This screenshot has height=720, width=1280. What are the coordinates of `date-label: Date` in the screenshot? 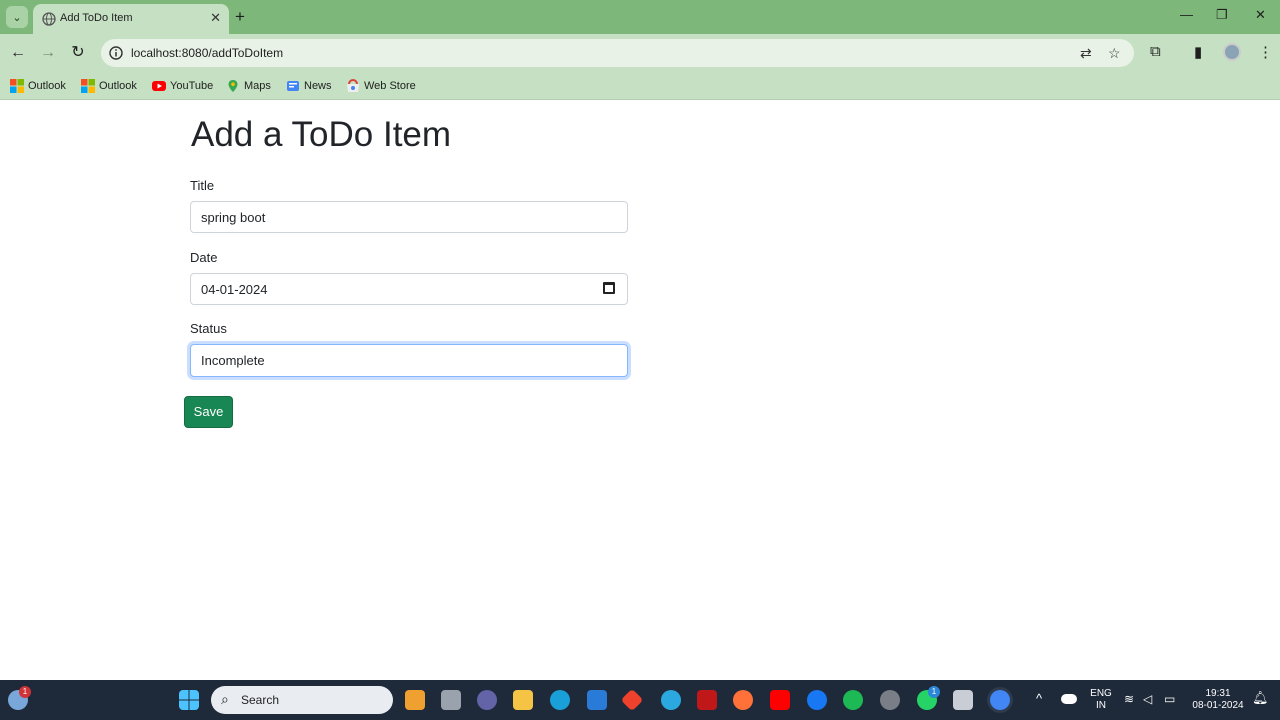 It's located at (204, 257).